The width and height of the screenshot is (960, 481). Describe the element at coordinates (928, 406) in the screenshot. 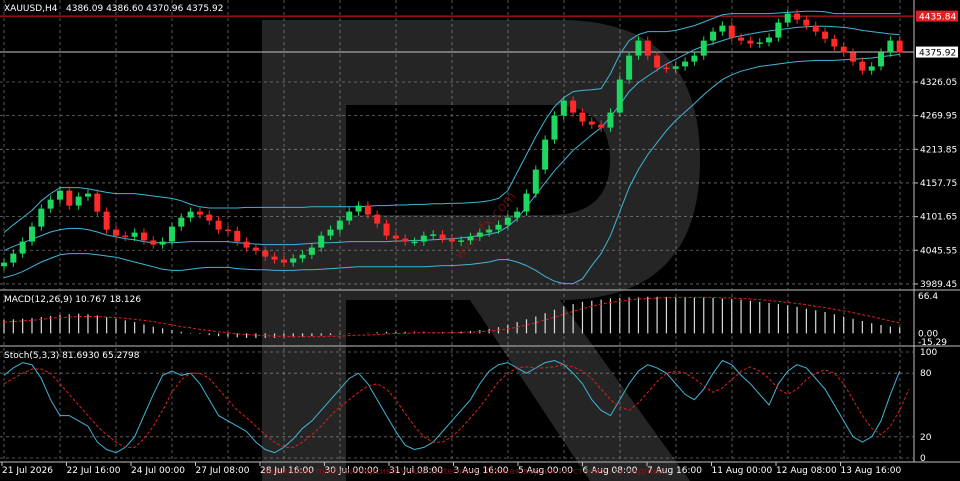

I see `stochastic-axis: 100 80 20 0` at that location.